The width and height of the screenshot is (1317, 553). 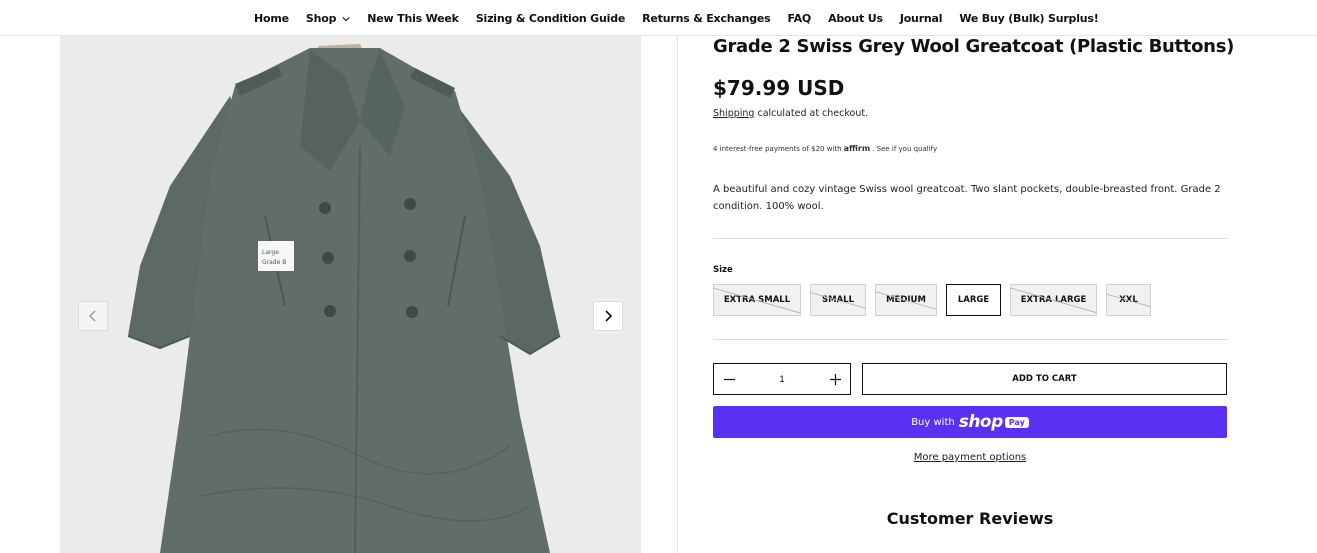 I want to click on nav-item-shop: Shop, so click(x=328, y=18).